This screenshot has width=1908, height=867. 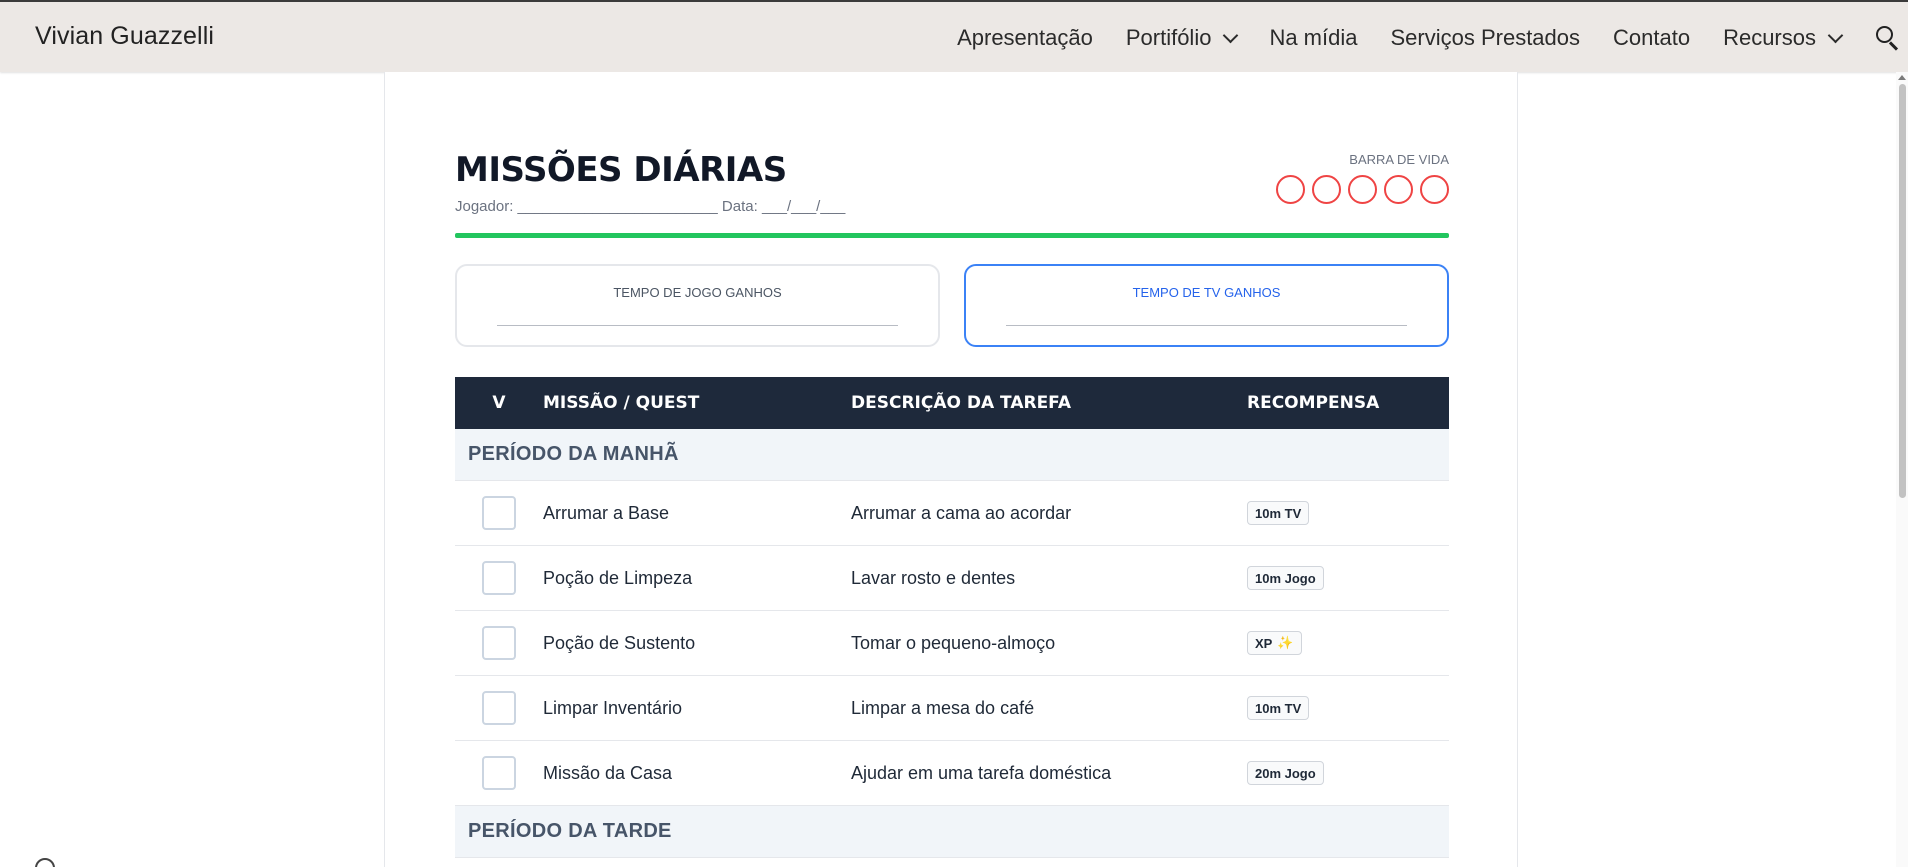 What do you see at coordinates (1313, 403) in the screenshot?
I see `column-header-reward: RECOMPENSA` at bounding box center [1313, 403].